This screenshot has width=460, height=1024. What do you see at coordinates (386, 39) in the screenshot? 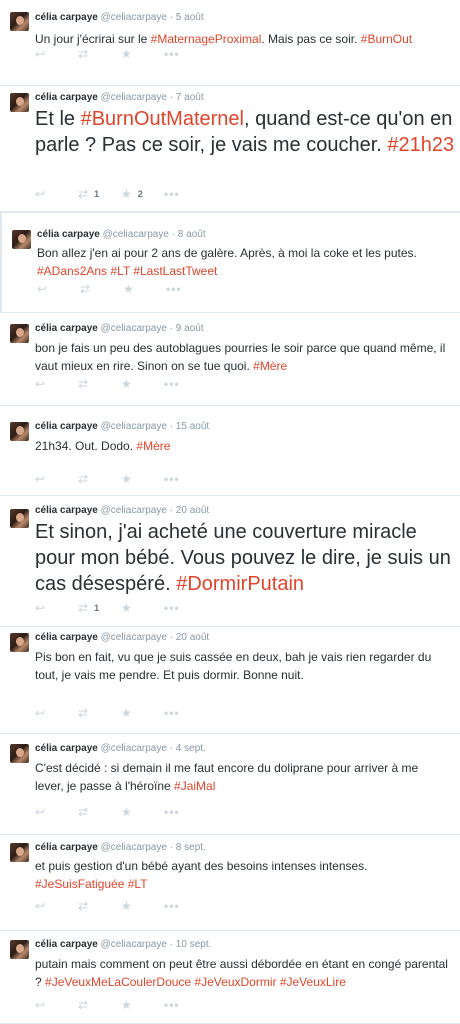
I see `hashtag-link: #BurnOut` at bounding box center [386, 39].